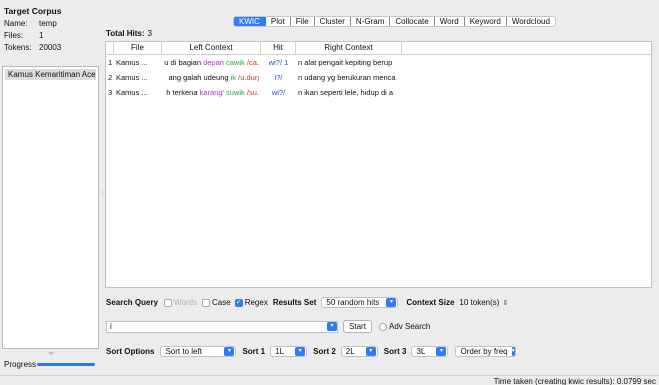 The width and height of the screenshot is (659, 385). What do you see at coordinates (183, 92) in the screenshot?
I see `left-context-segment: h terkena` at bounding box center [183, 92].